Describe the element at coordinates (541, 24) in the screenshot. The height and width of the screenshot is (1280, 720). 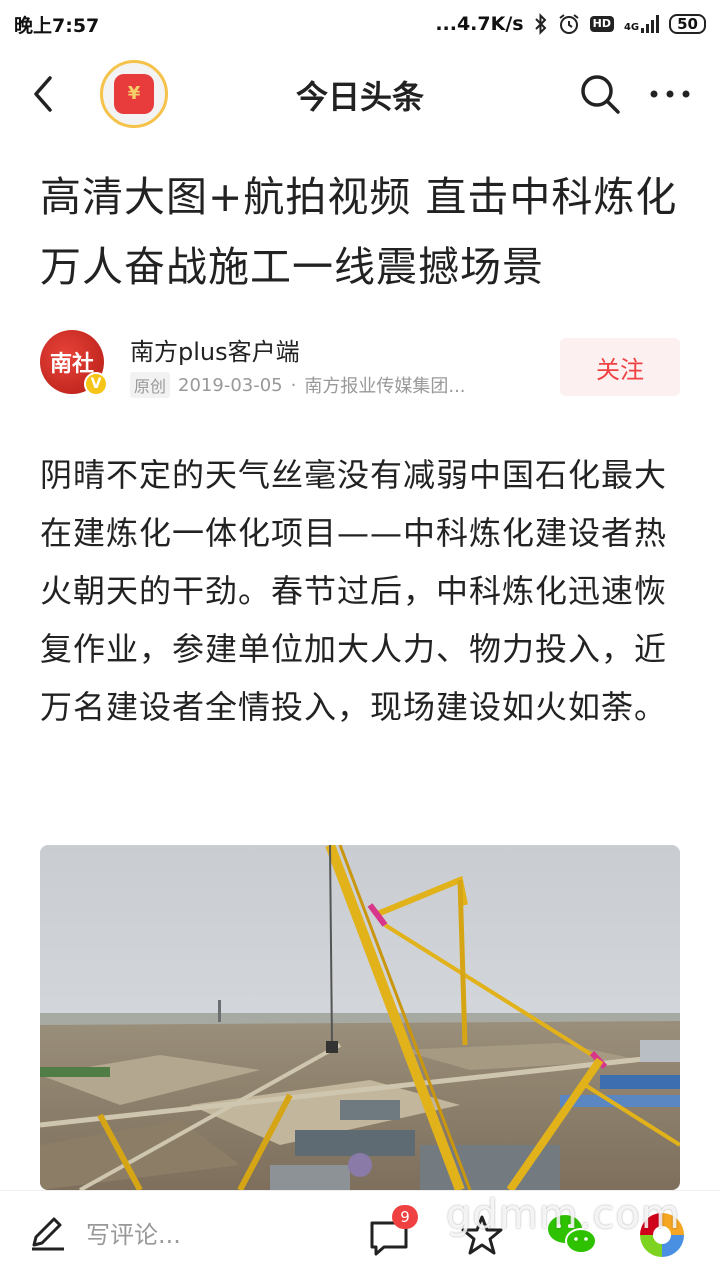
I see `bluetooth-icon` at that location.